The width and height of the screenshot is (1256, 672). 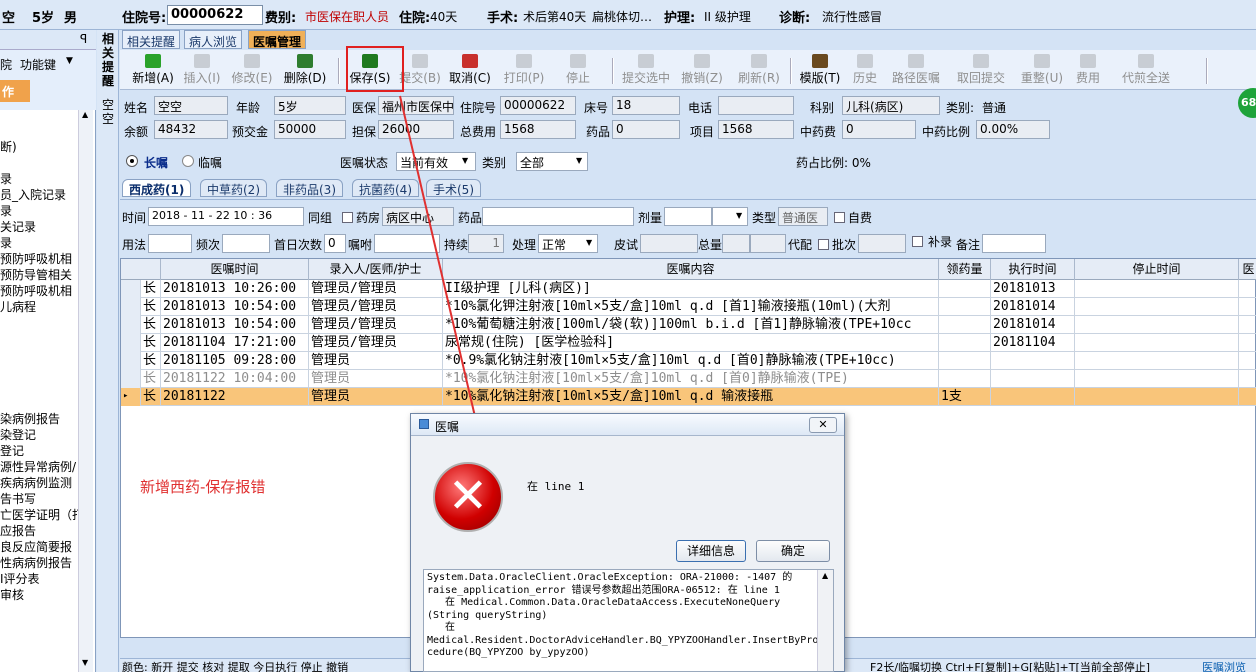 What do you see at coordinates (825, 620) in the screenshot?
I see `detail-scrollbar: ▲` at bounding box center [825, 620].